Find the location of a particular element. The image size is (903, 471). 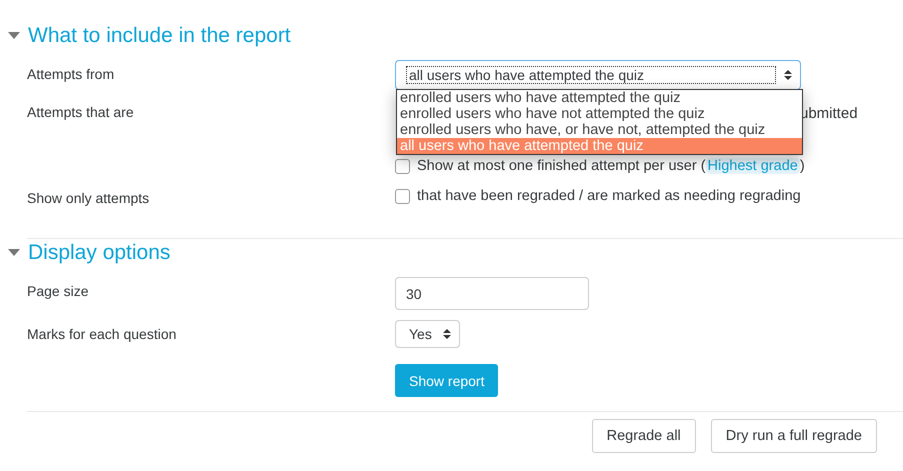

checkbox-label: that have been regraded / are marked as needing regrading is located at coordinates (609, 196).